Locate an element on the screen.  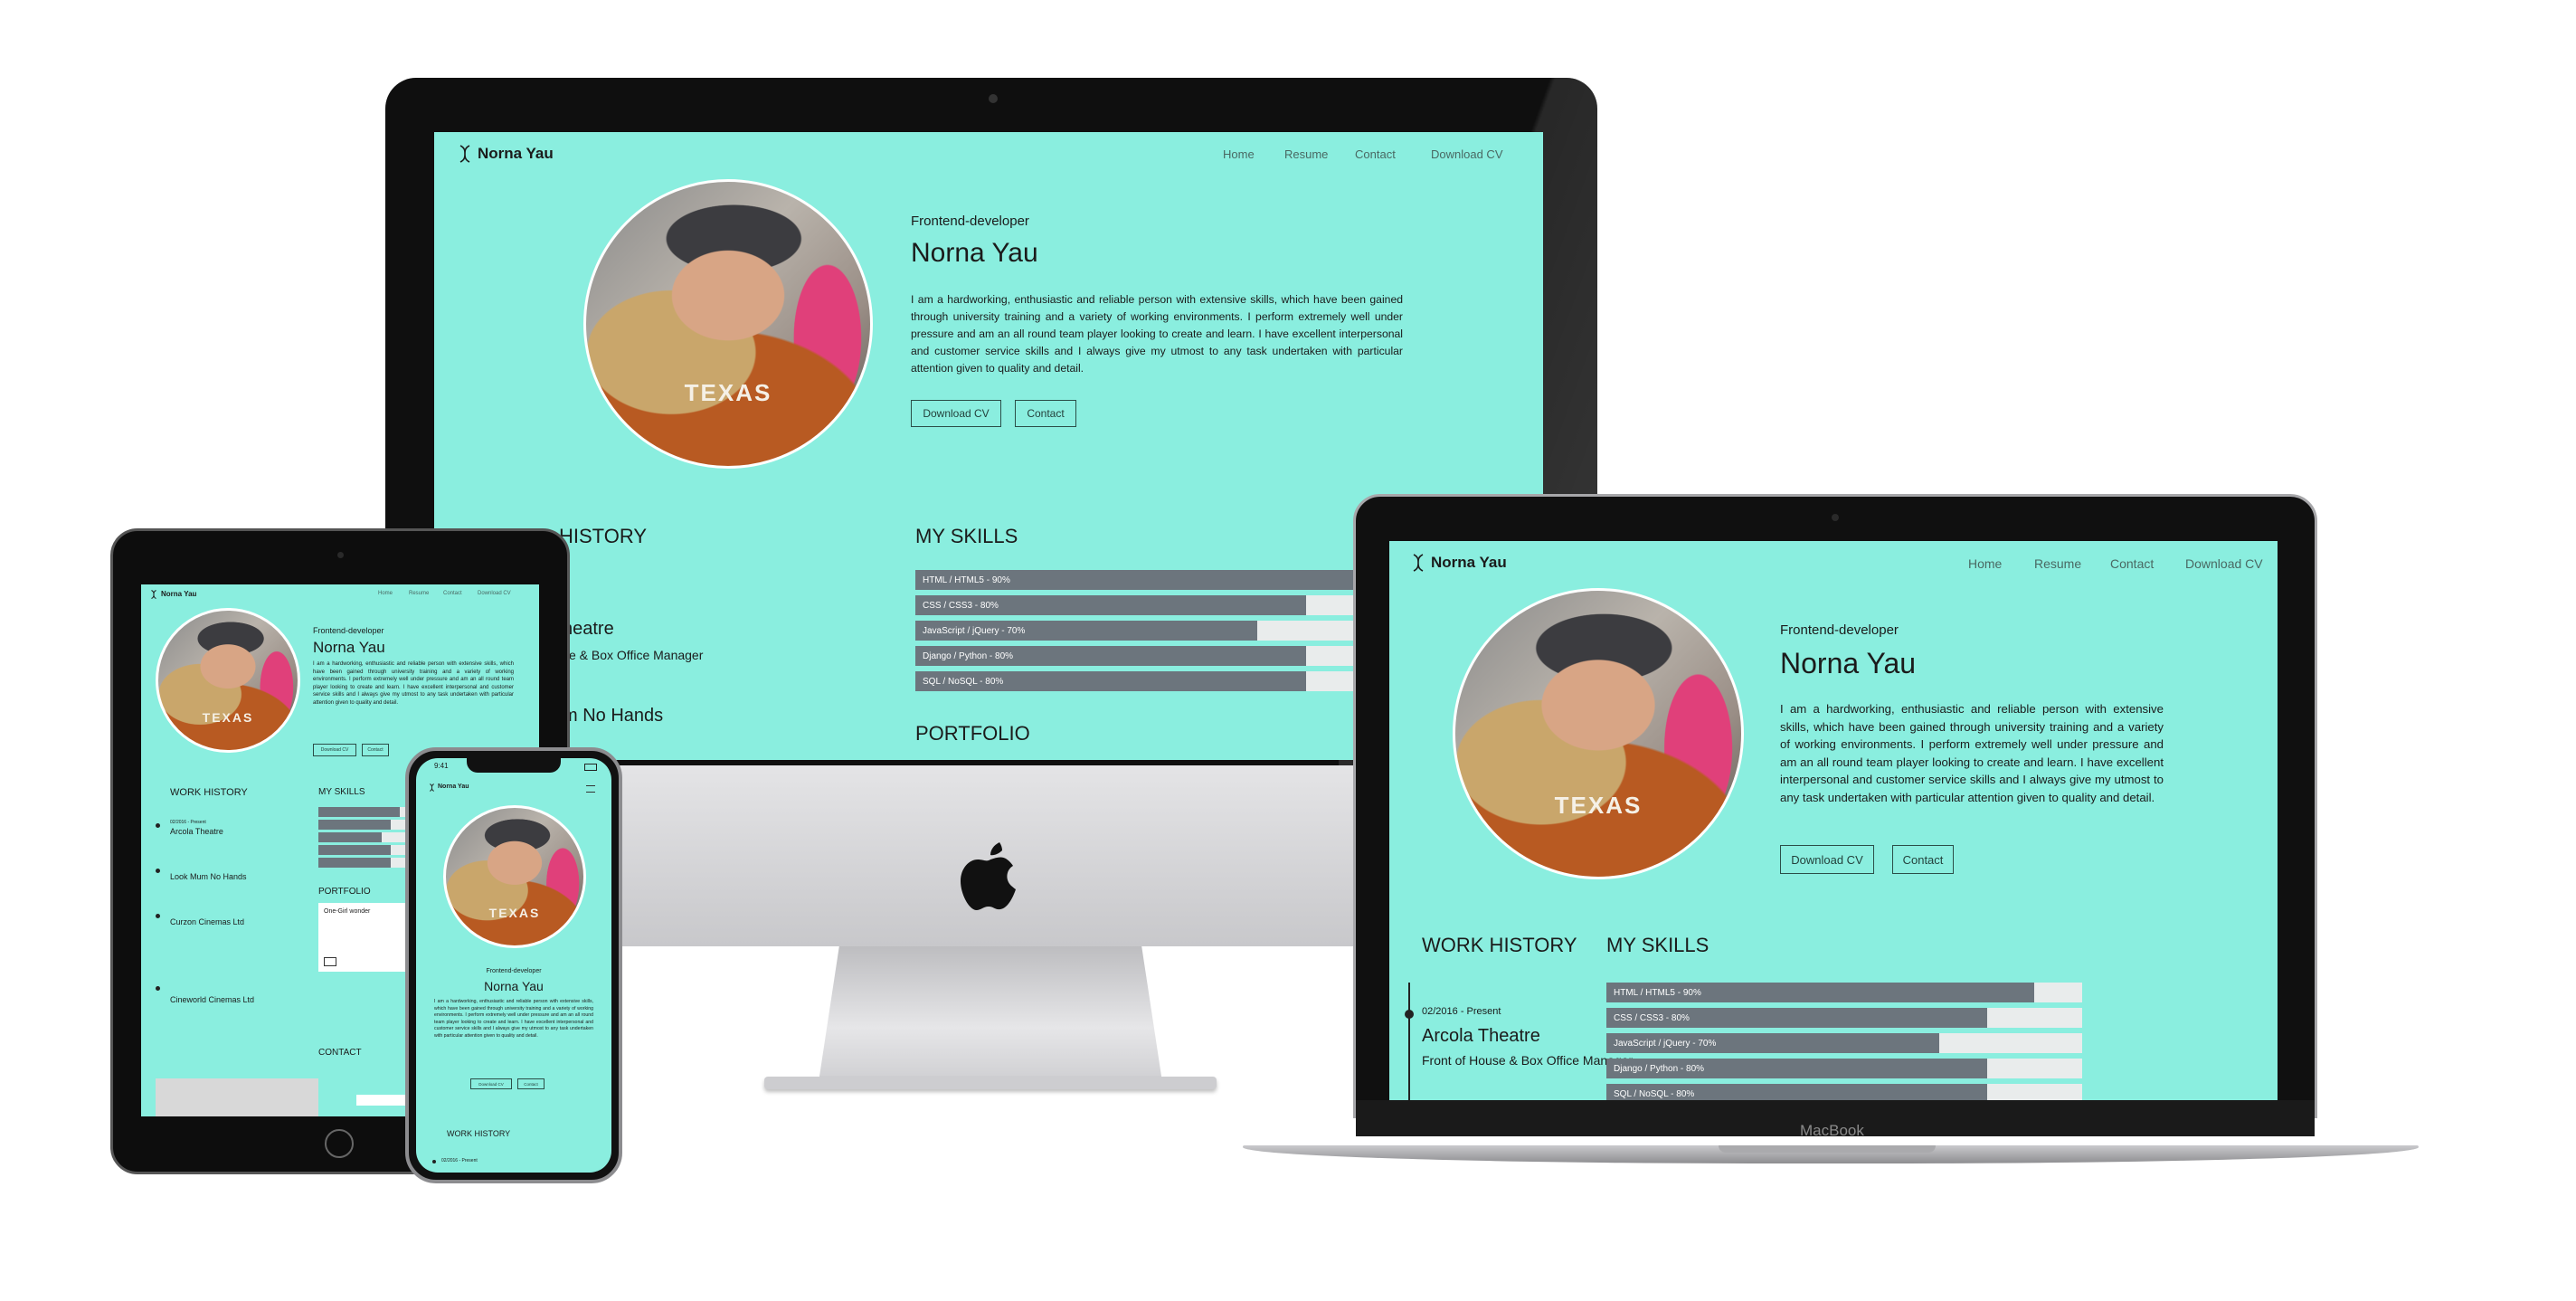
brand-name: Norna Yau is located at coordinates (453, 786).